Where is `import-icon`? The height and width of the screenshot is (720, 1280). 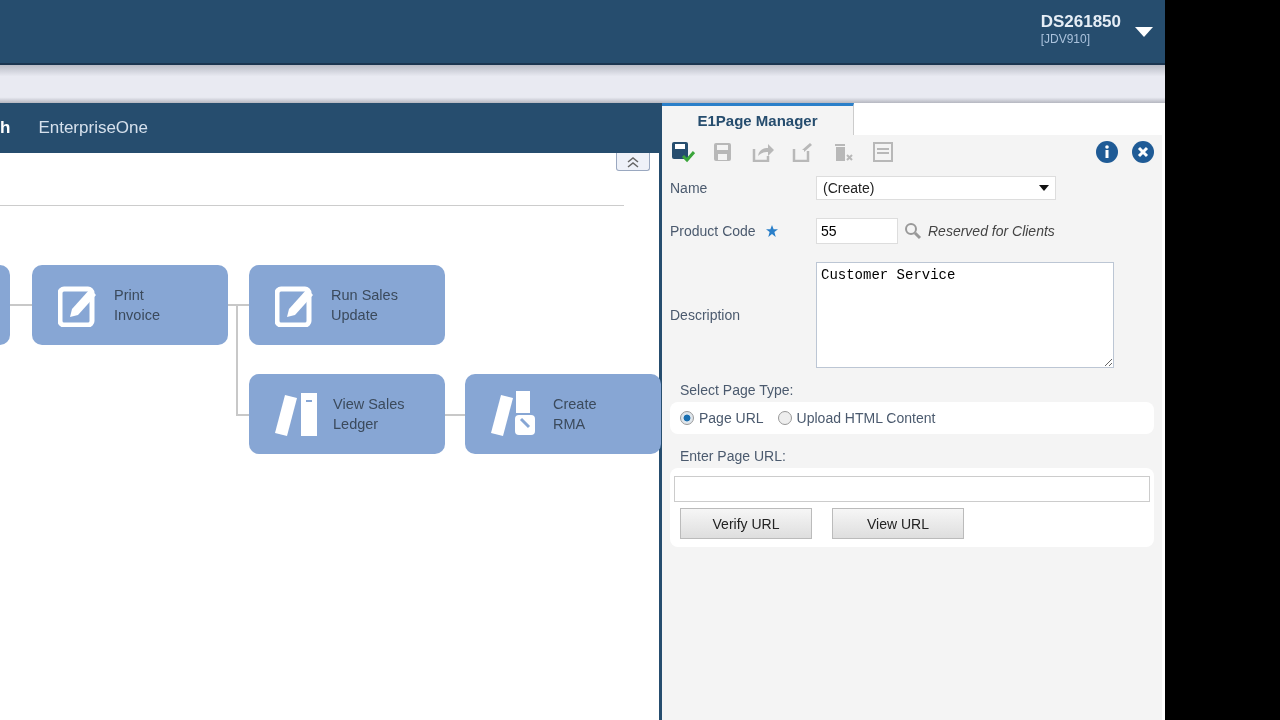 import-icon is located at coordinates (803, 152).